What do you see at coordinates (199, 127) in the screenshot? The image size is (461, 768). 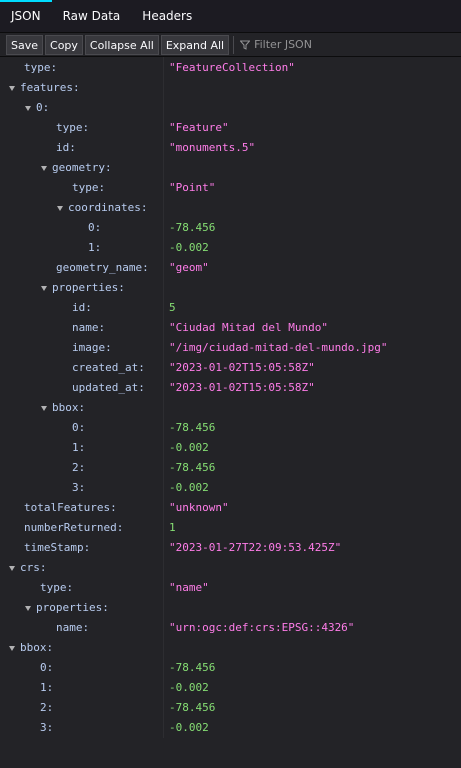 I see `json-string-value: "Feature"` at bounding box center [199, 127].